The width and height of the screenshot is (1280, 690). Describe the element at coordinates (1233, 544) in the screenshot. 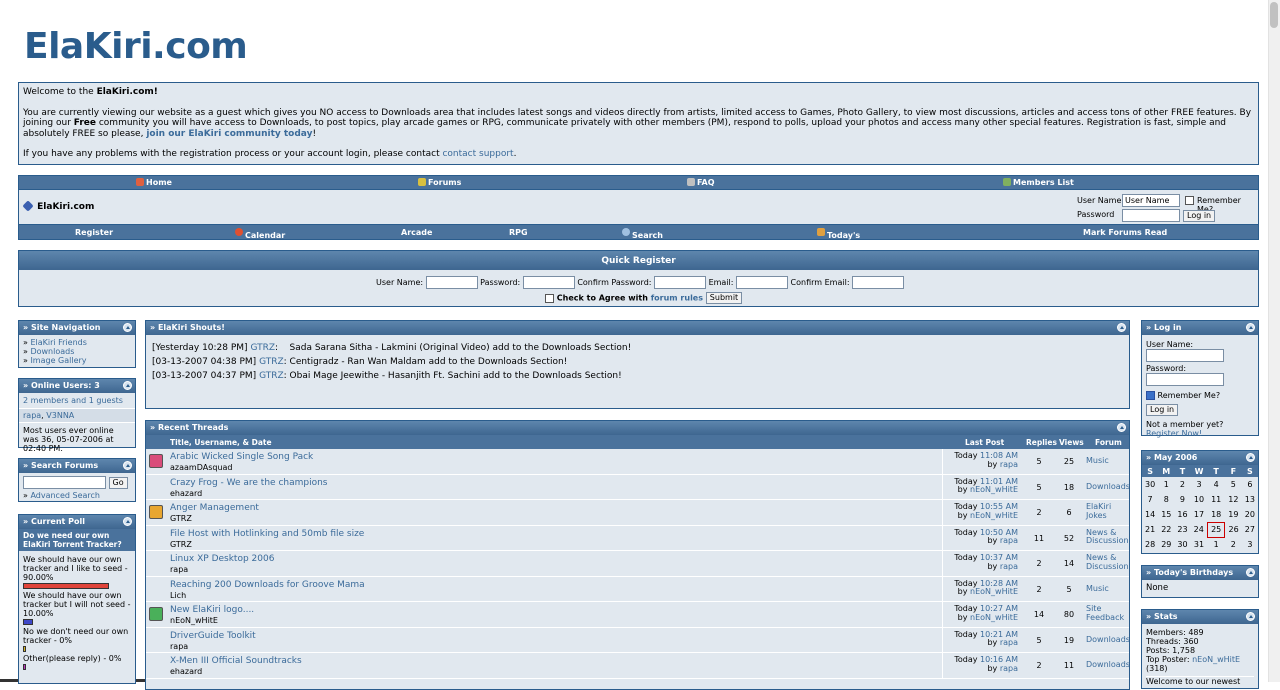

I see `calendar-day: 2` at that location.